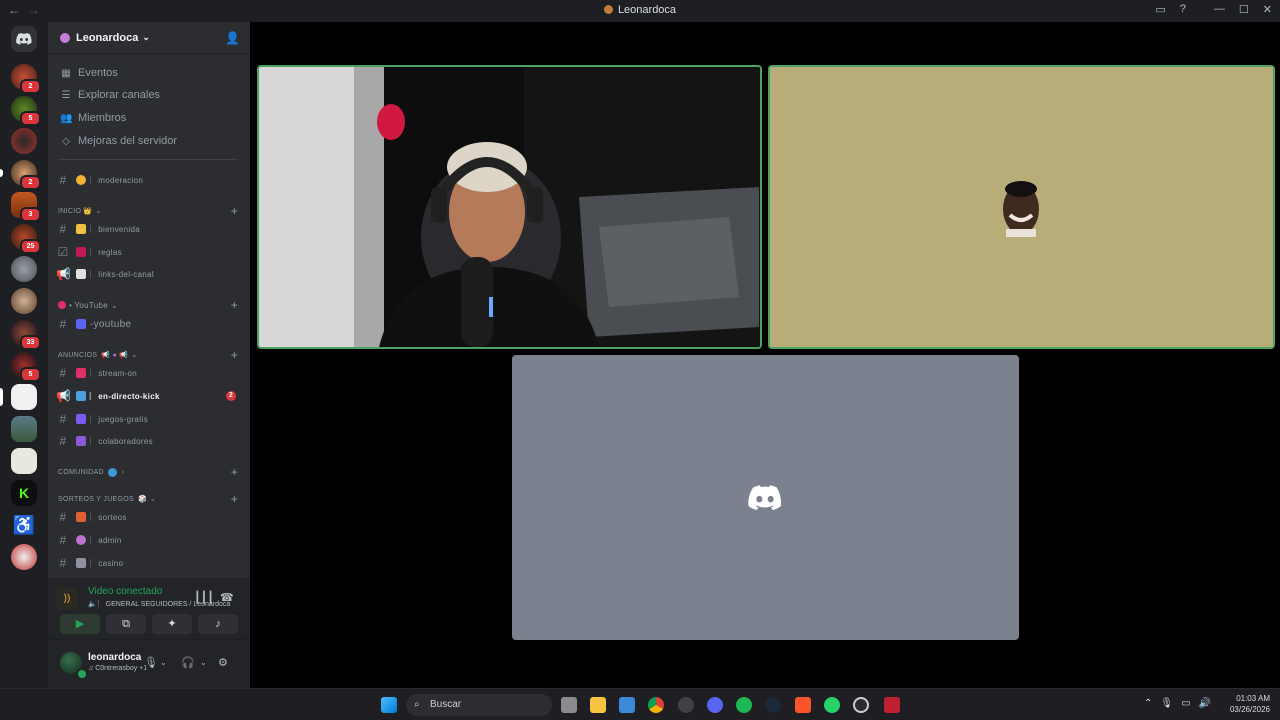 The height and width of the screenshot is (720, 1280). Describe the element at coordinates (149, 373) in the screenshot. I see `channel-stream-on: # ︳stream-on` at that location.